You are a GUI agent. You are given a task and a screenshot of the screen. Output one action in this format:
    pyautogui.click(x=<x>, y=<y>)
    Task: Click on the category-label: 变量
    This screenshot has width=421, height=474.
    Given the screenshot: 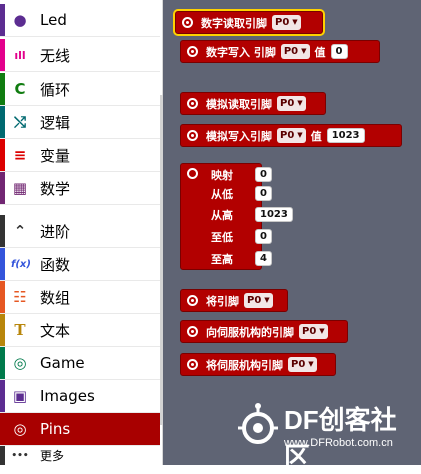 What is the action you would take?
    pyautogui.click(x=55, y=155)
    